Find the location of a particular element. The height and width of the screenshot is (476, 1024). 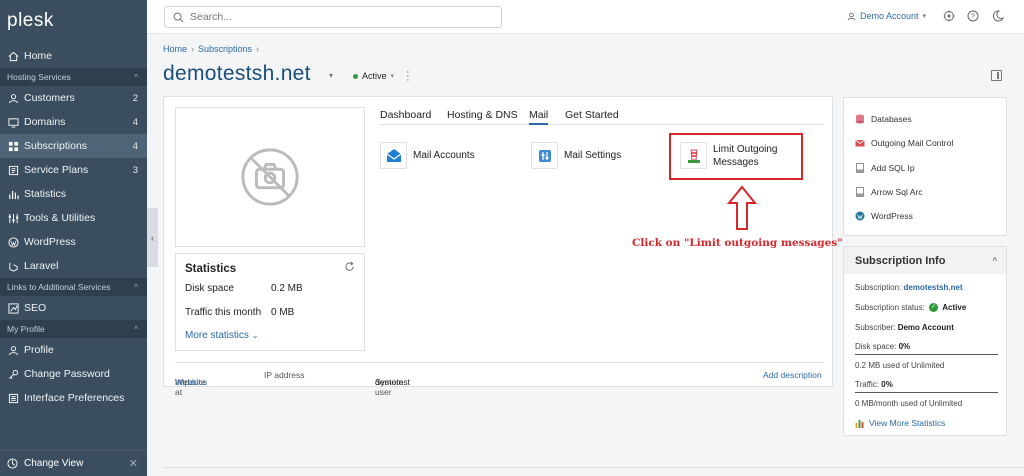

sidebar-item-statistics: Statistics is located at coordinates (73, 194).